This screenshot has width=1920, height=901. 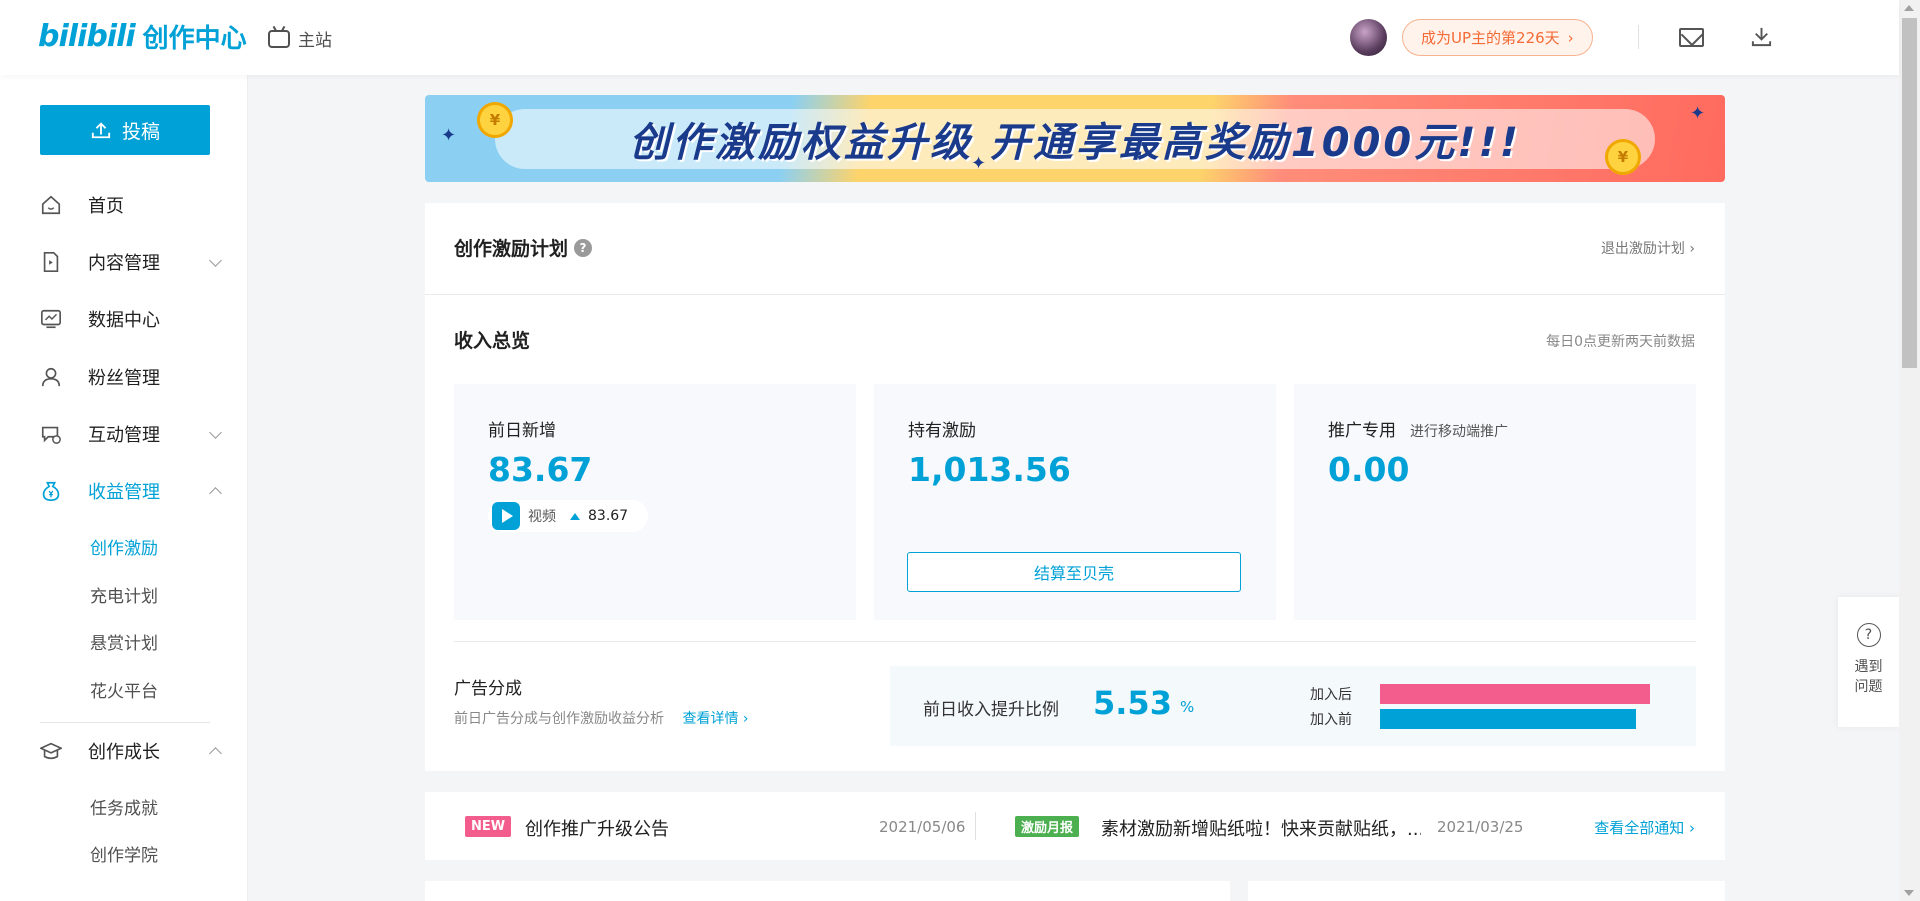 What do you see at coordinates (130, 205) in the screenshot?
I see `sidebar-item-home: 首页` at bounding box center [130, 205].